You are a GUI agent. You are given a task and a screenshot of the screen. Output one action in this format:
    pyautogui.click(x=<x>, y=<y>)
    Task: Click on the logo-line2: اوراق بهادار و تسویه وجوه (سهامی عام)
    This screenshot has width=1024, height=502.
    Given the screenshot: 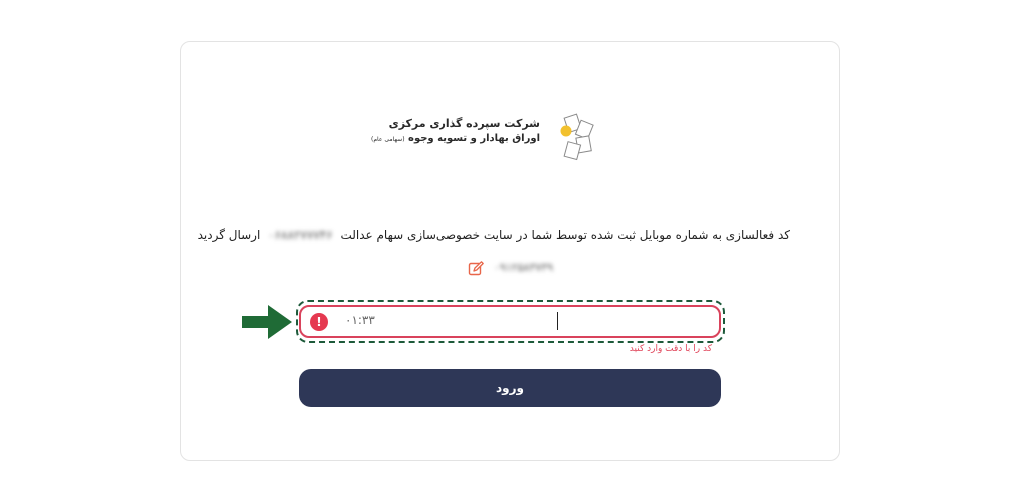 What is the action you would take?
    pyautogui.click(x=455, y=138)
    